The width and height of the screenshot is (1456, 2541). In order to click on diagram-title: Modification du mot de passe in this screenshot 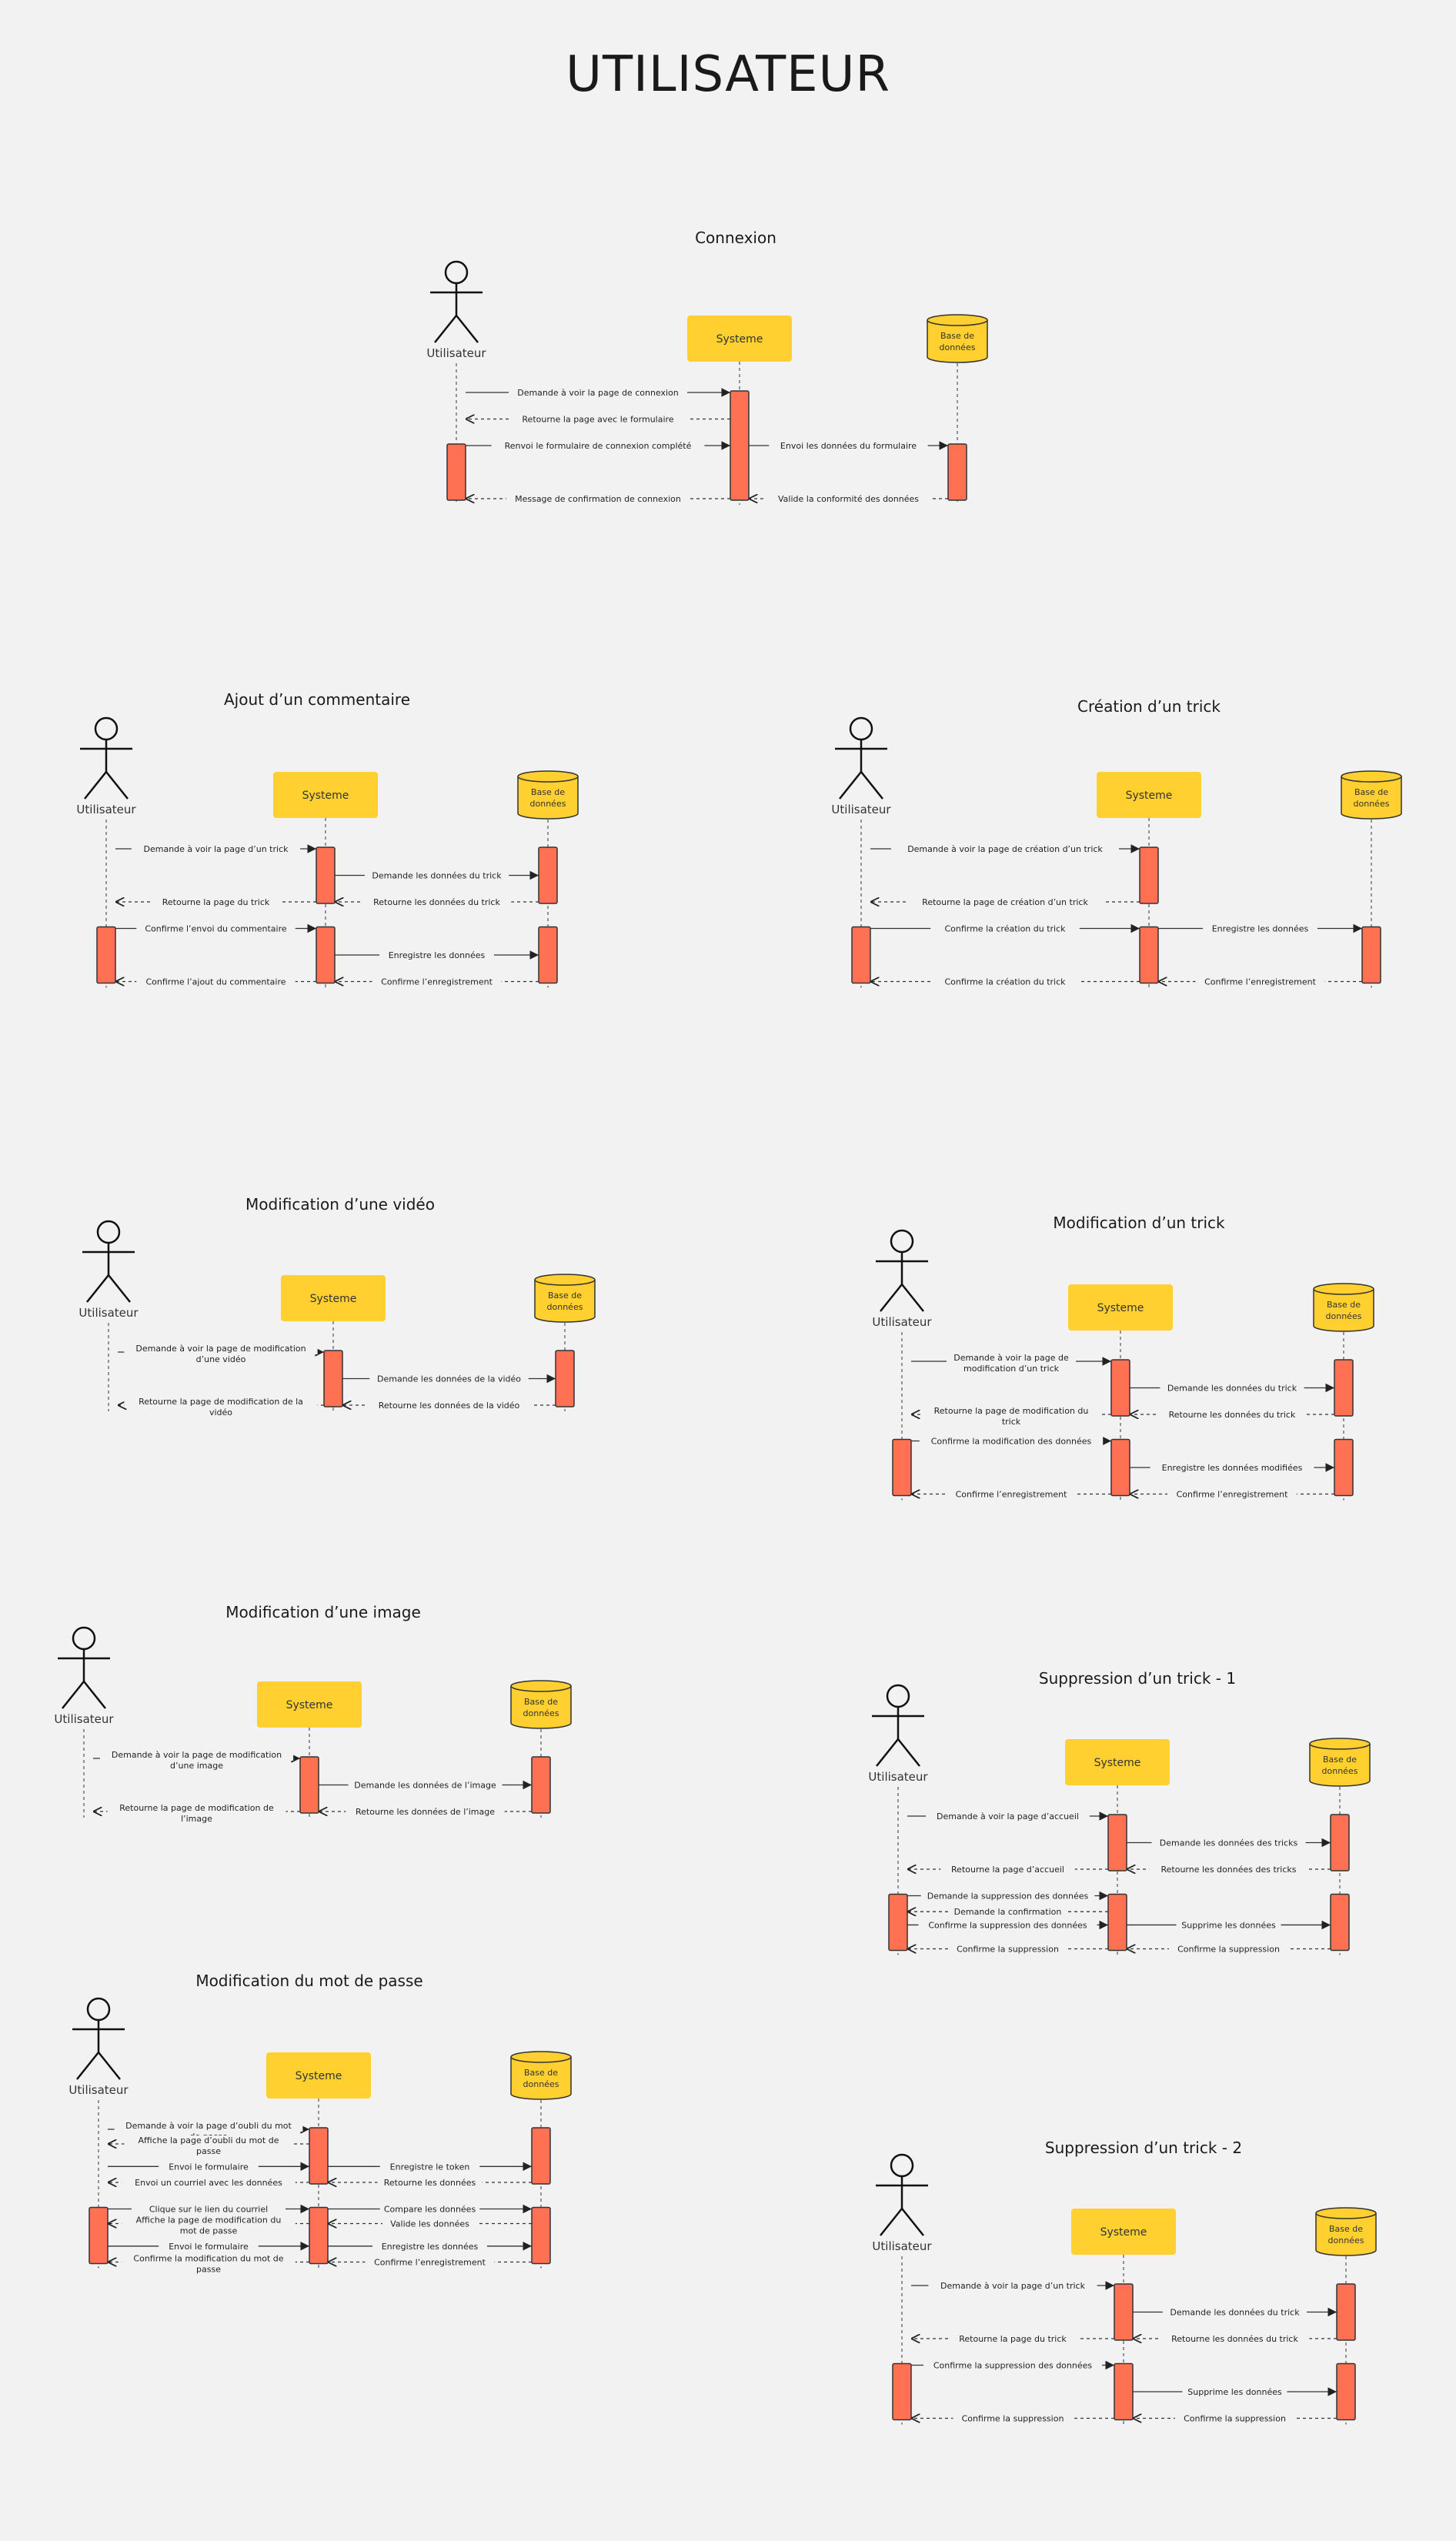, I will do `click(309, 1981)`.